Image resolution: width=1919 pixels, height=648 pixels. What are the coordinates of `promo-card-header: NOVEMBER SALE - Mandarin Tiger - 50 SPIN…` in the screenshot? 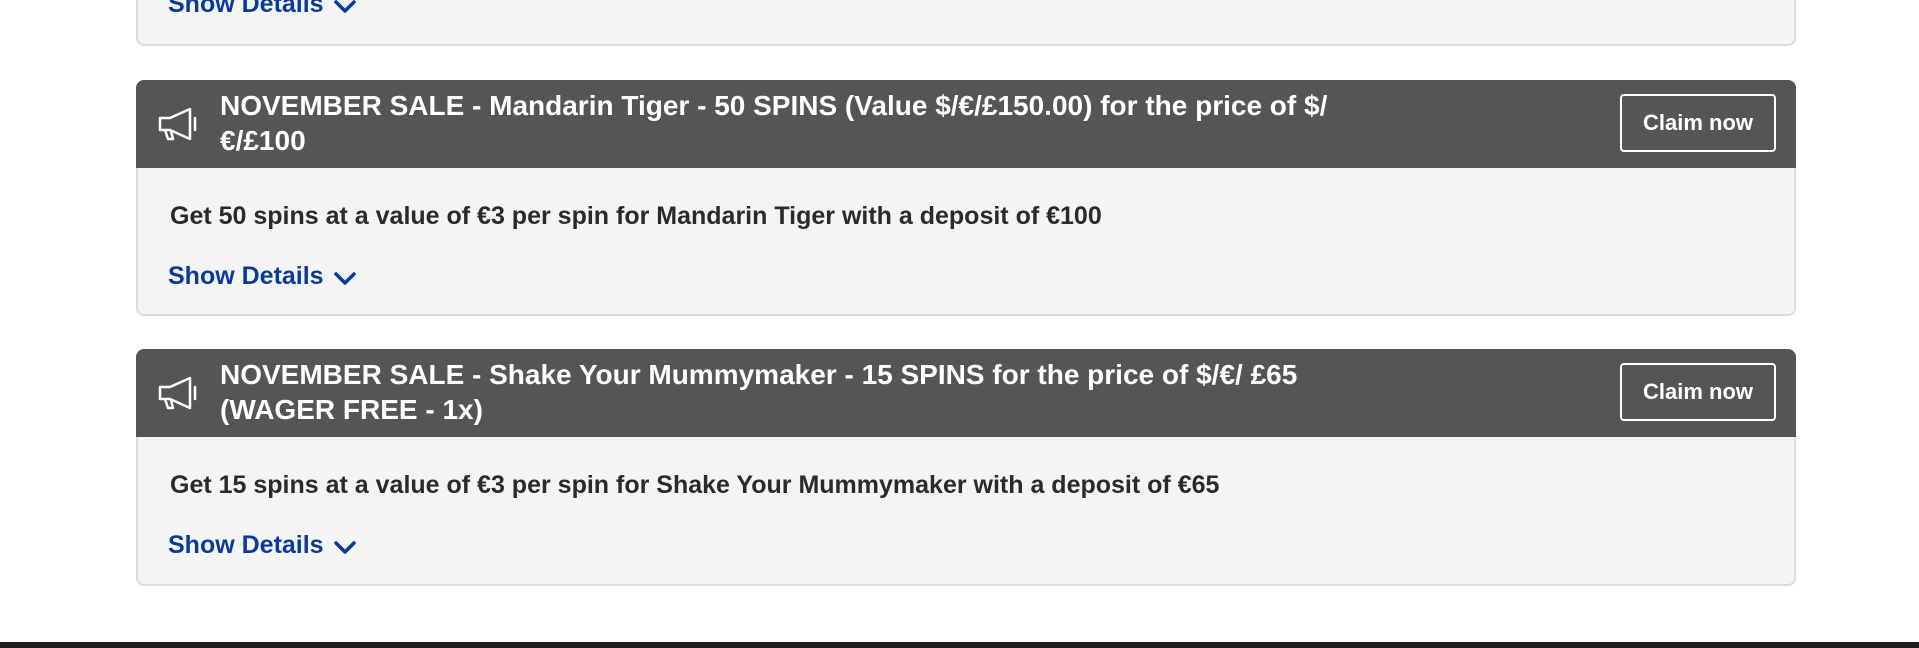 It's located at (966, 124).